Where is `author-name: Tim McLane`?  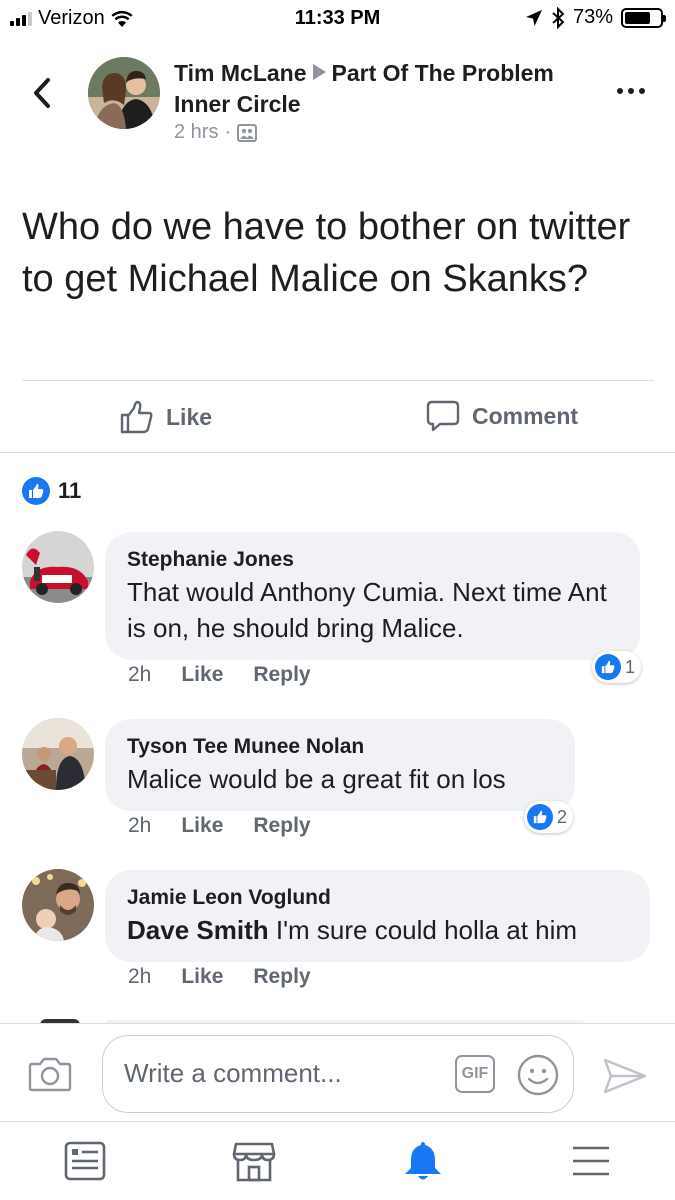 author-name: Tim McLane is located at coordinates (240, 73).